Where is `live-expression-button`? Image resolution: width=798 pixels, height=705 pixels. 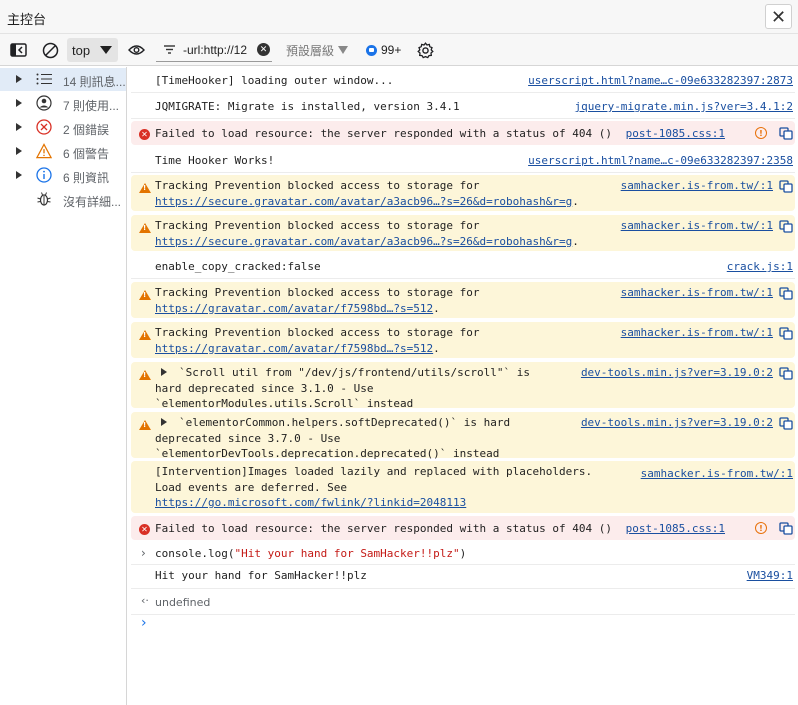
live-expression-button is located at coordinates (136, 50).